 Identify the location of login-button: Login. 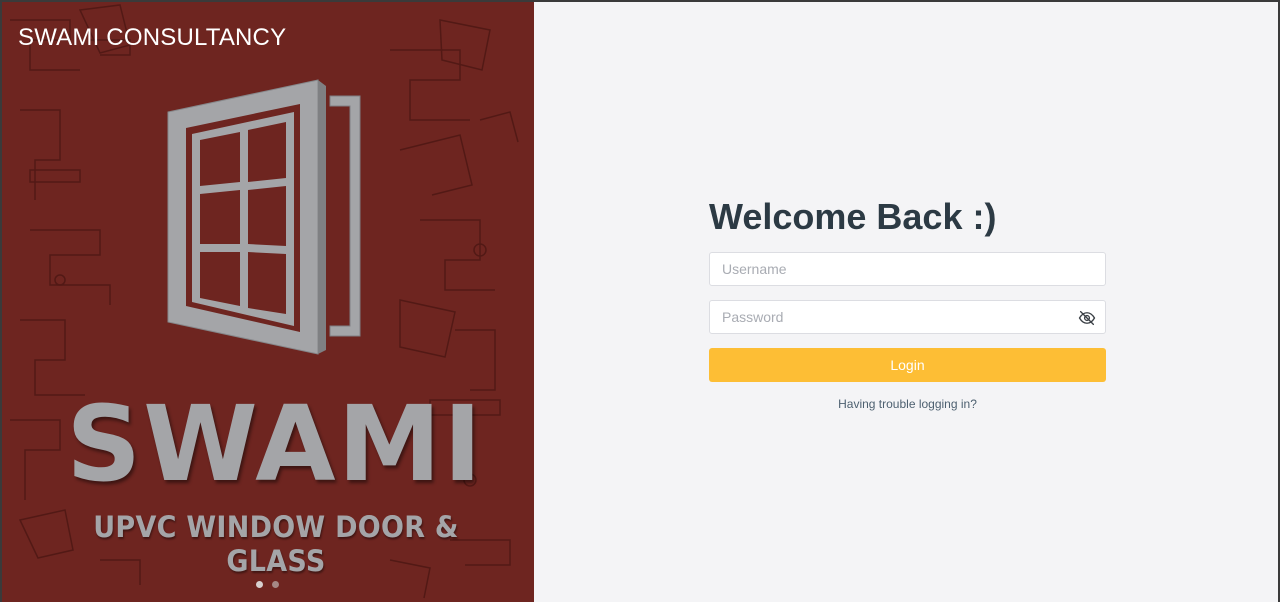
(907, 365).